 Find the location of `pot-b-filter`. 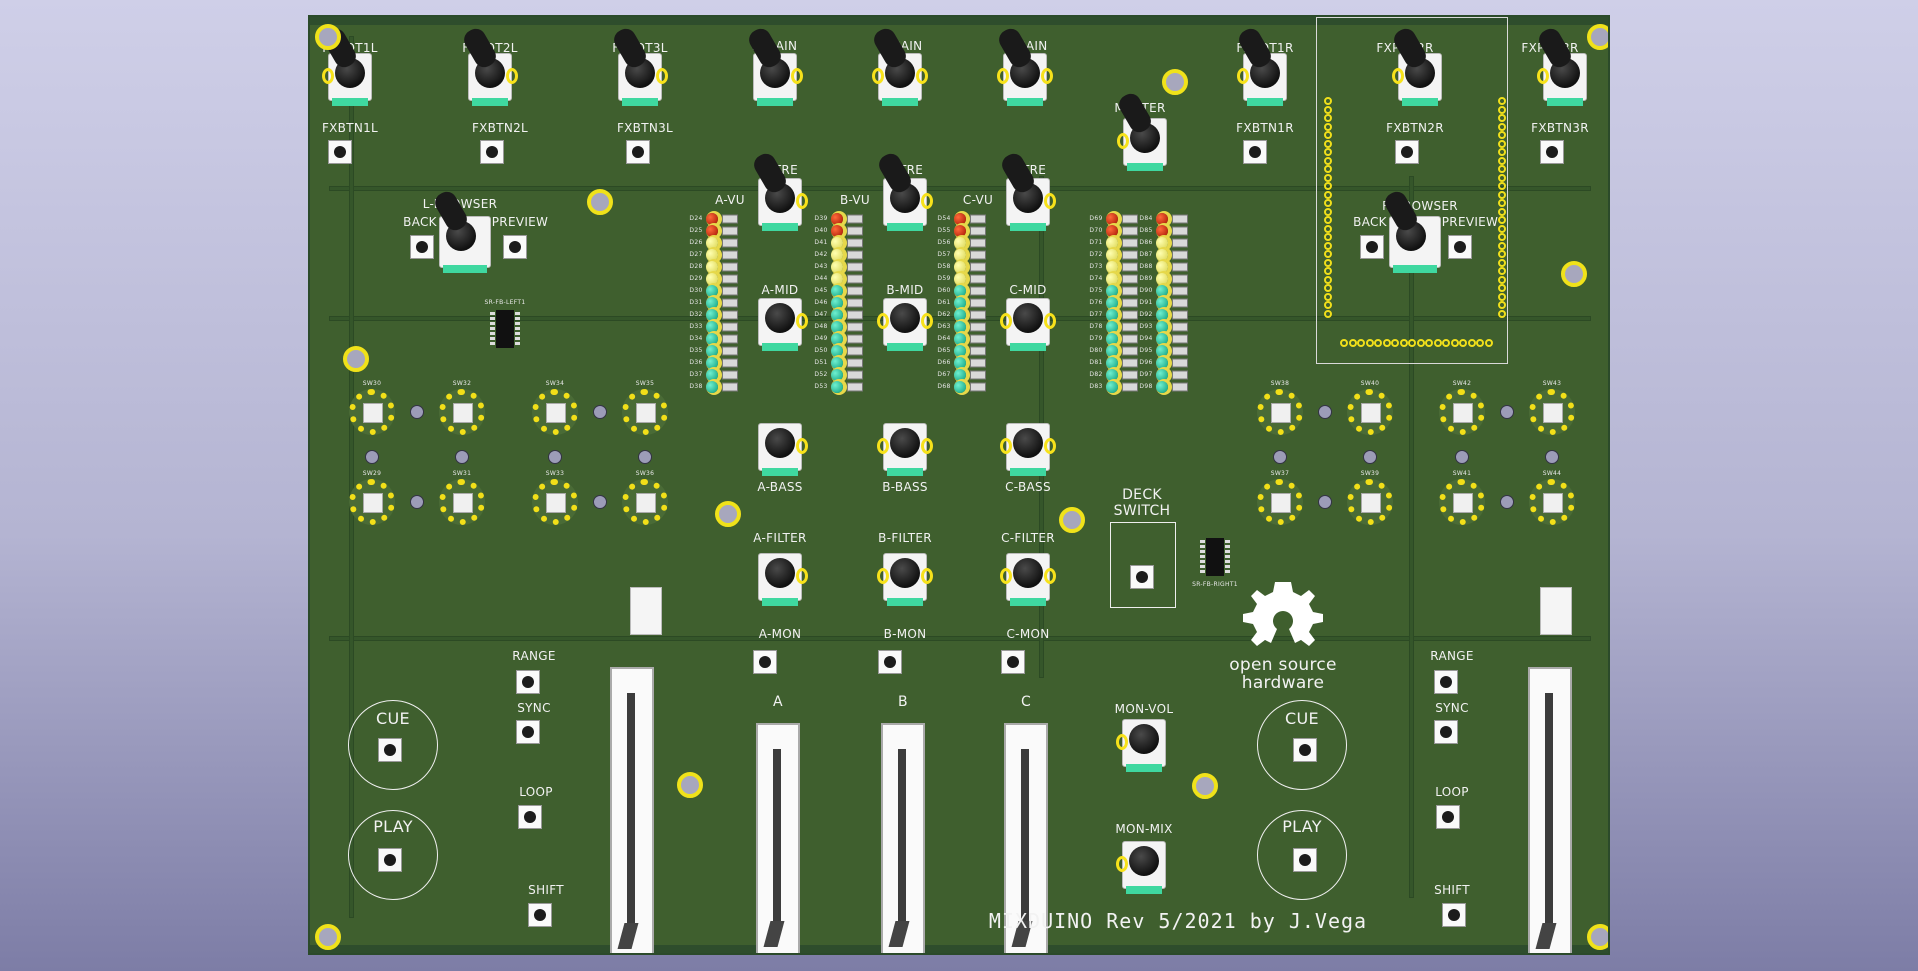

pot-b-filter is located at coordinates (905, 579).